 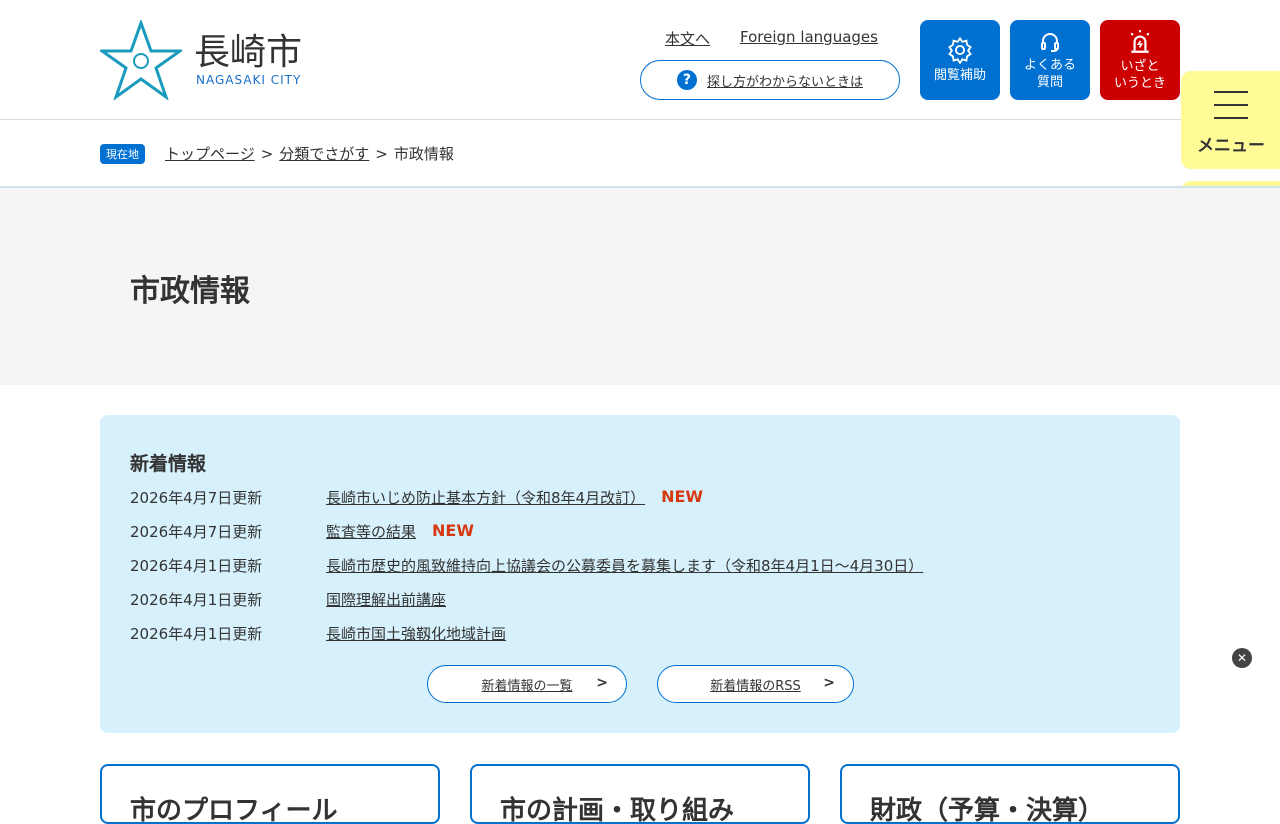 I want to click on page-title: 市政情報, so click(x=190, y=291).